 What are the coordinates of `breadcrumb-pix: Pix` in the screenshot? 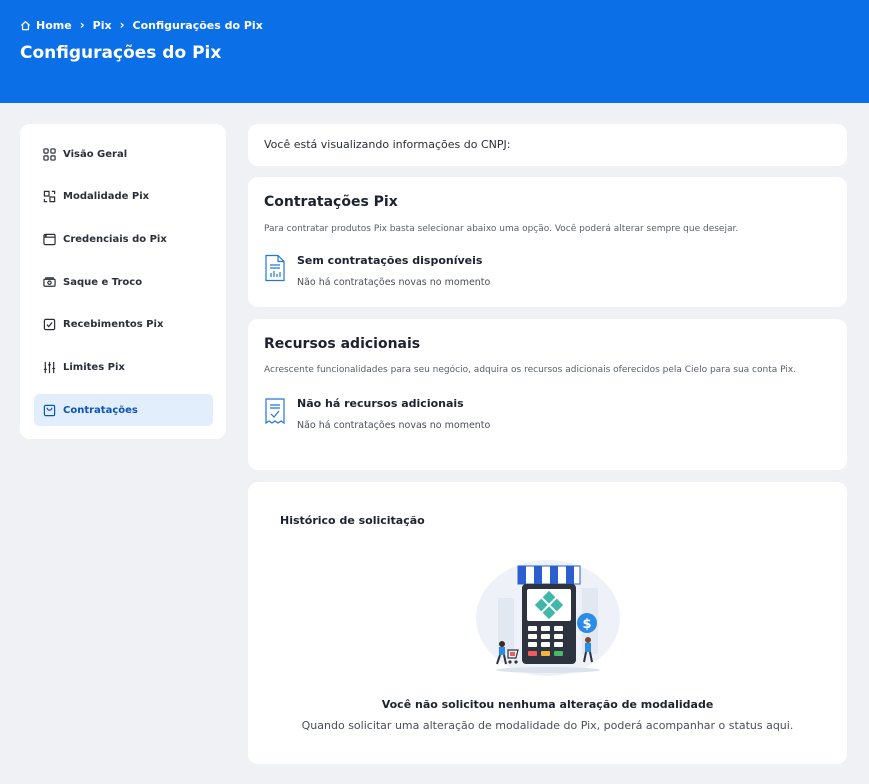 It's located at (102, 25).